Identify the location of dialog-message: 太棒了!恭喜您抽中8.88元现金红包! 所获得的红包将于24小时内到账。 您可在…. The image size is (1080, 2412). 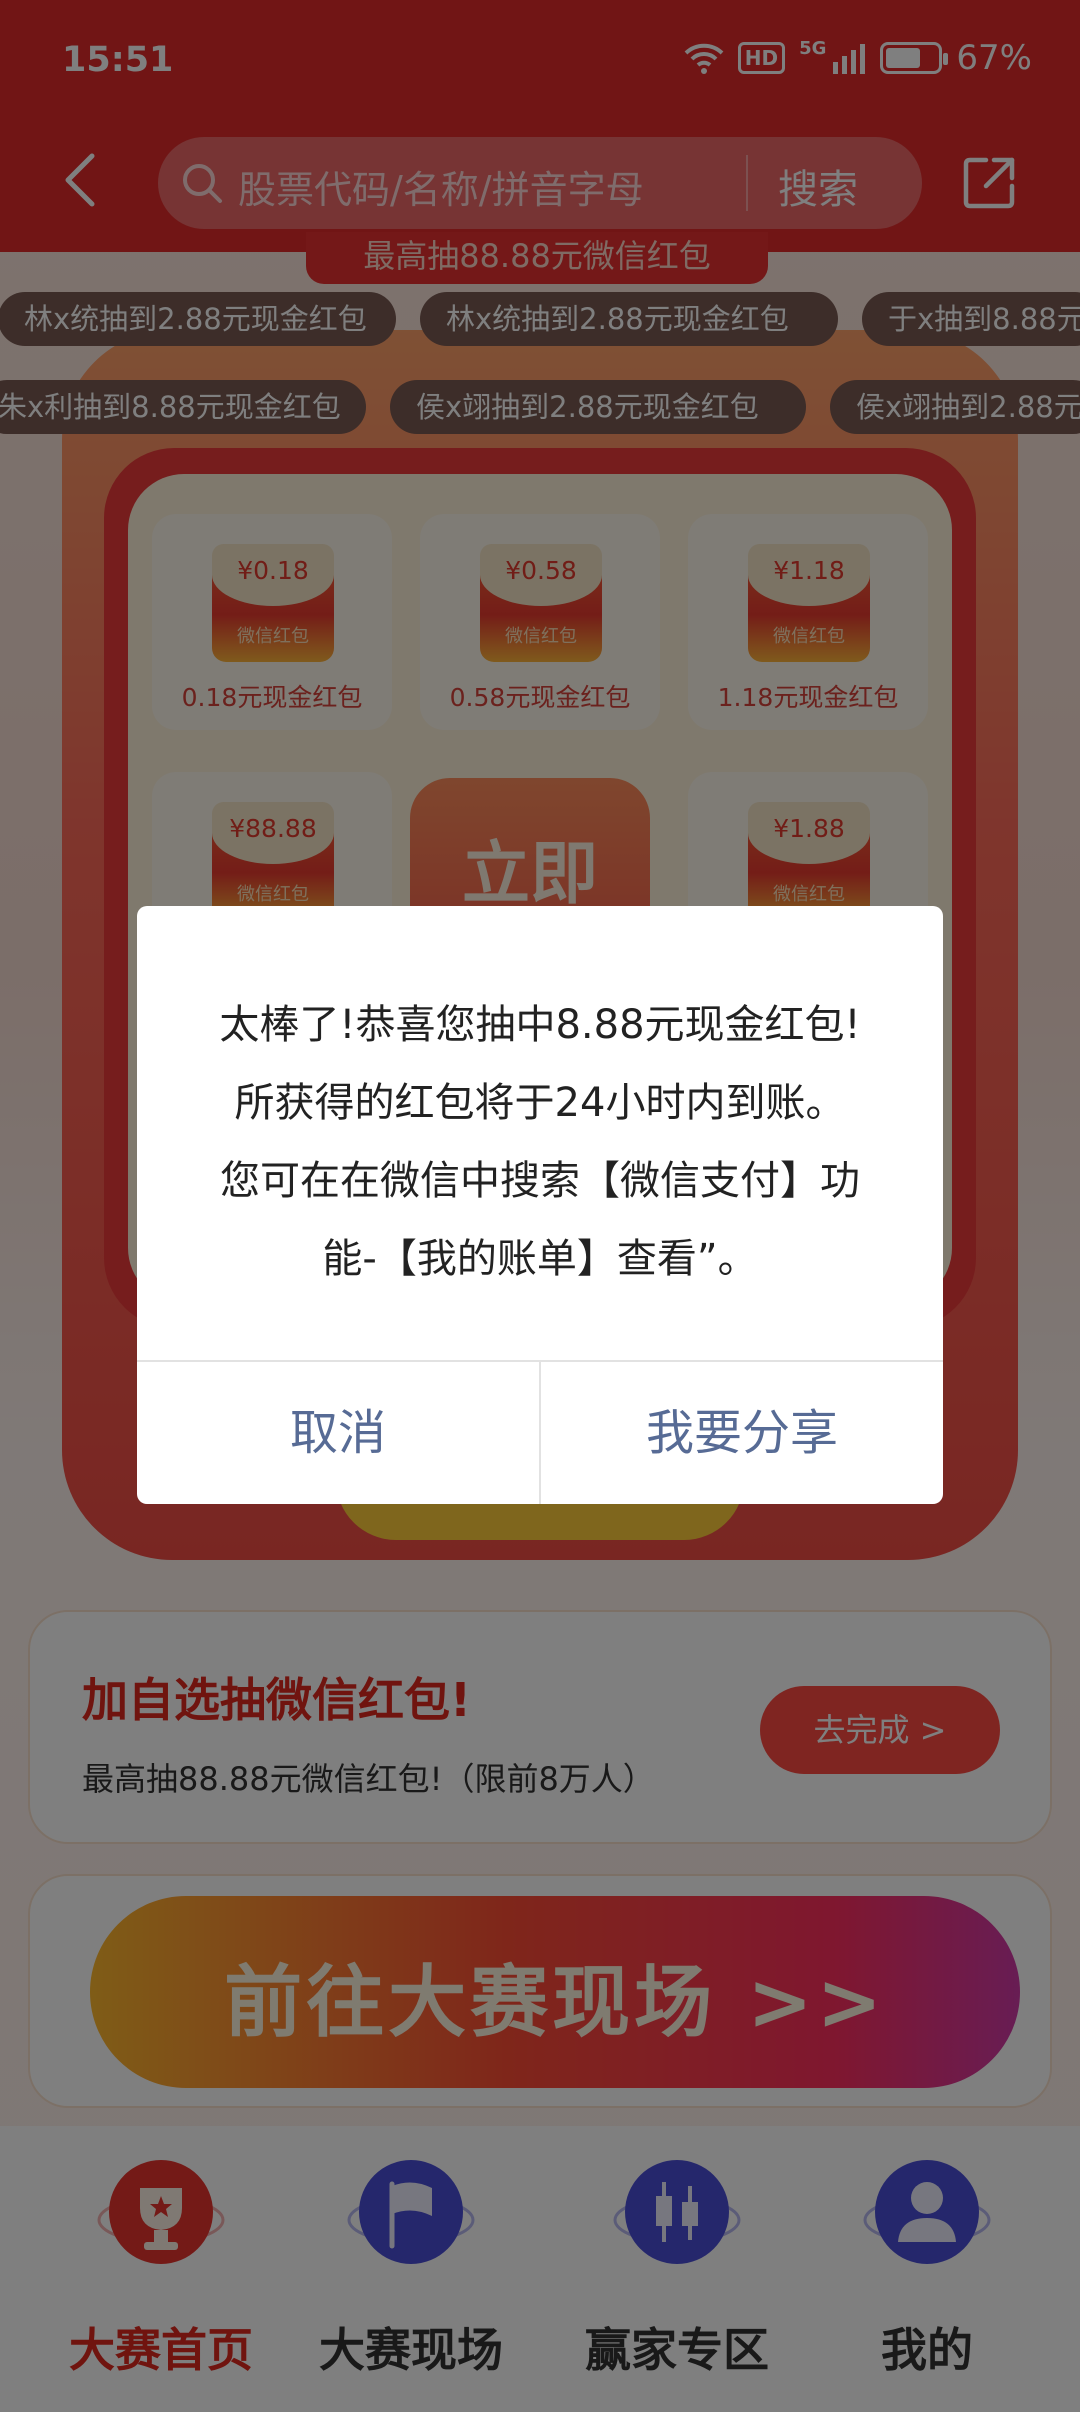
(540, 1142).